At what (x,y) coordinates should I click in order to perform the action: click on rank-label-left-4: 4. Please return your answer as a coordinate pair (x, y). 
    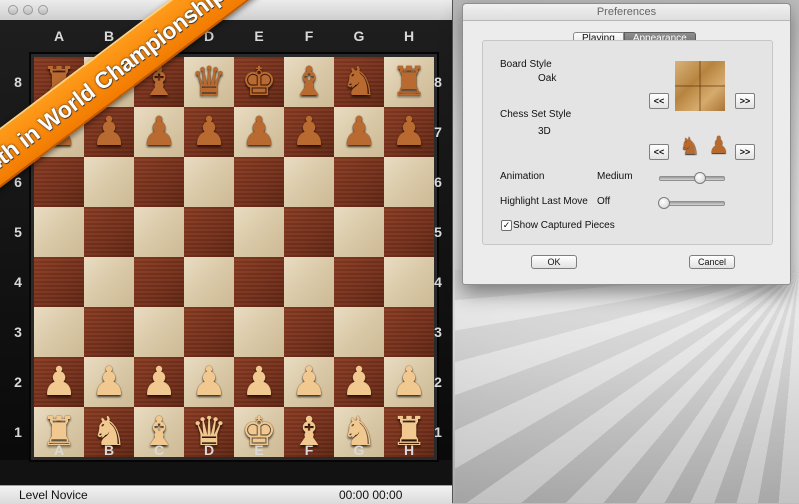
    Looking at the image, I should click on (18, 282).